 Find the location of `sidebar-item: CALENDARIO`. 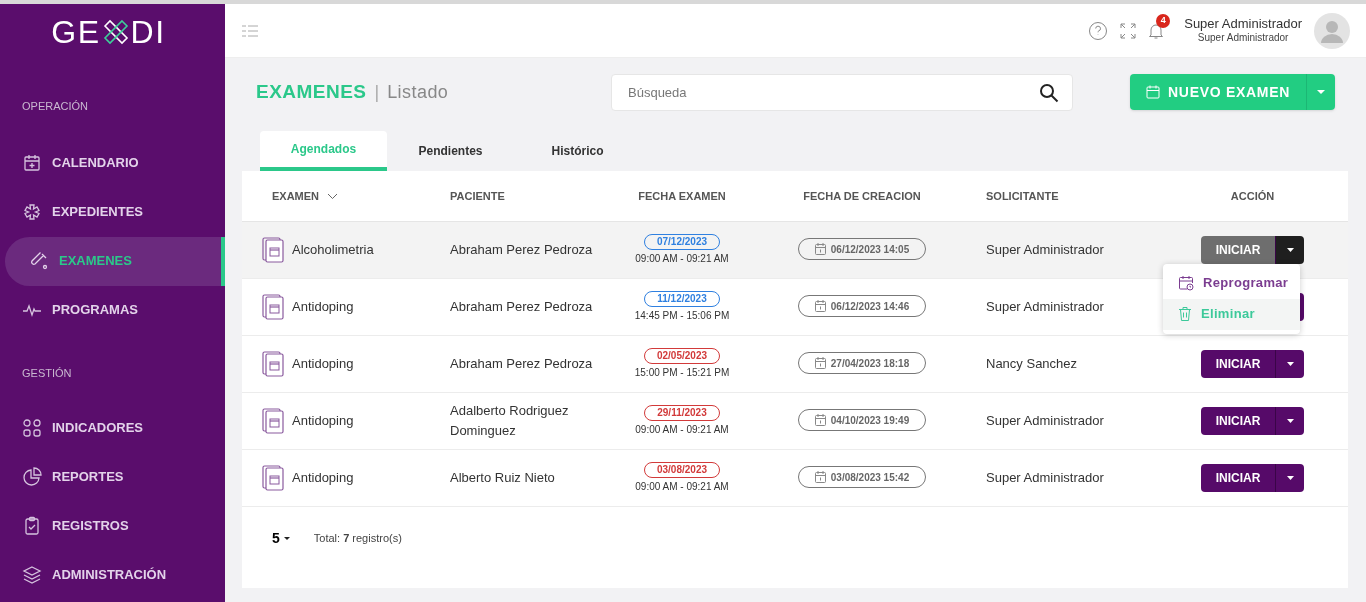

sidebar-item: CALENDARIO is located at coordinates (112, 163).